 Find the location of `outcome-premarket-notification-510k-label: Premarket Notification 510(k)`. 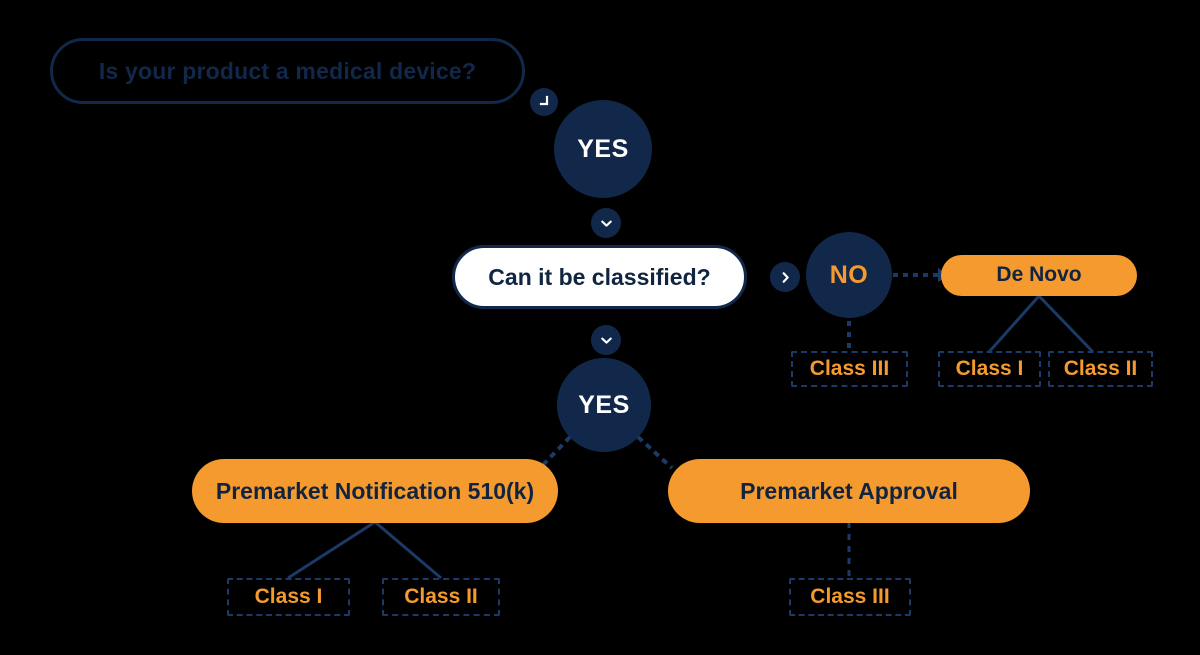

outcome-premarket-notification-510k-label: Premarket Notification 510(k) is located at coordinates (375, 490).